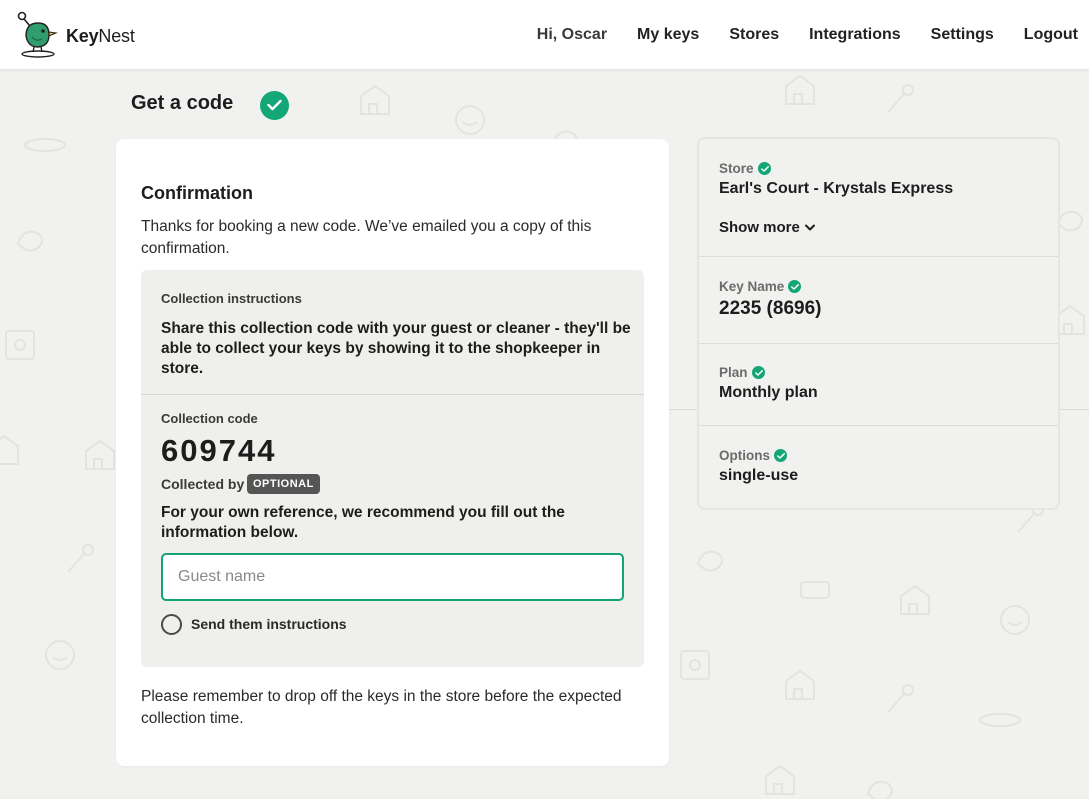 Image resolution: width=1089 pixels, height=799 pixels. Describe the element at coordinates (219, 450) in the screenshot. I see `collection-code-value: 609744` at that location.